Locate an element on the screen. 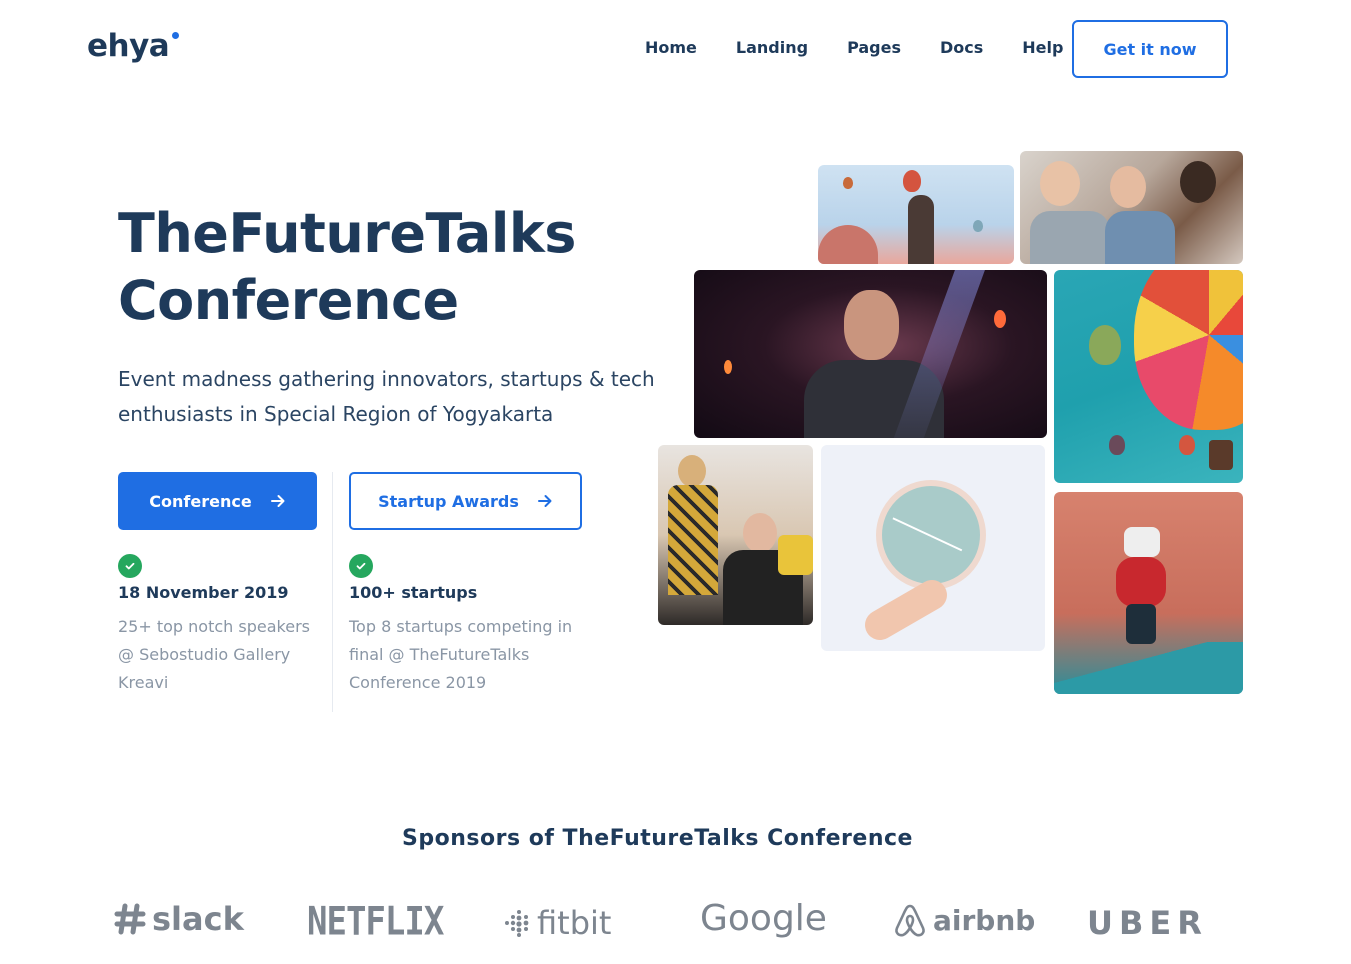 This screenshot has height=964, width=1351. nav-docs: Docs is located at coordinates (961, 47).